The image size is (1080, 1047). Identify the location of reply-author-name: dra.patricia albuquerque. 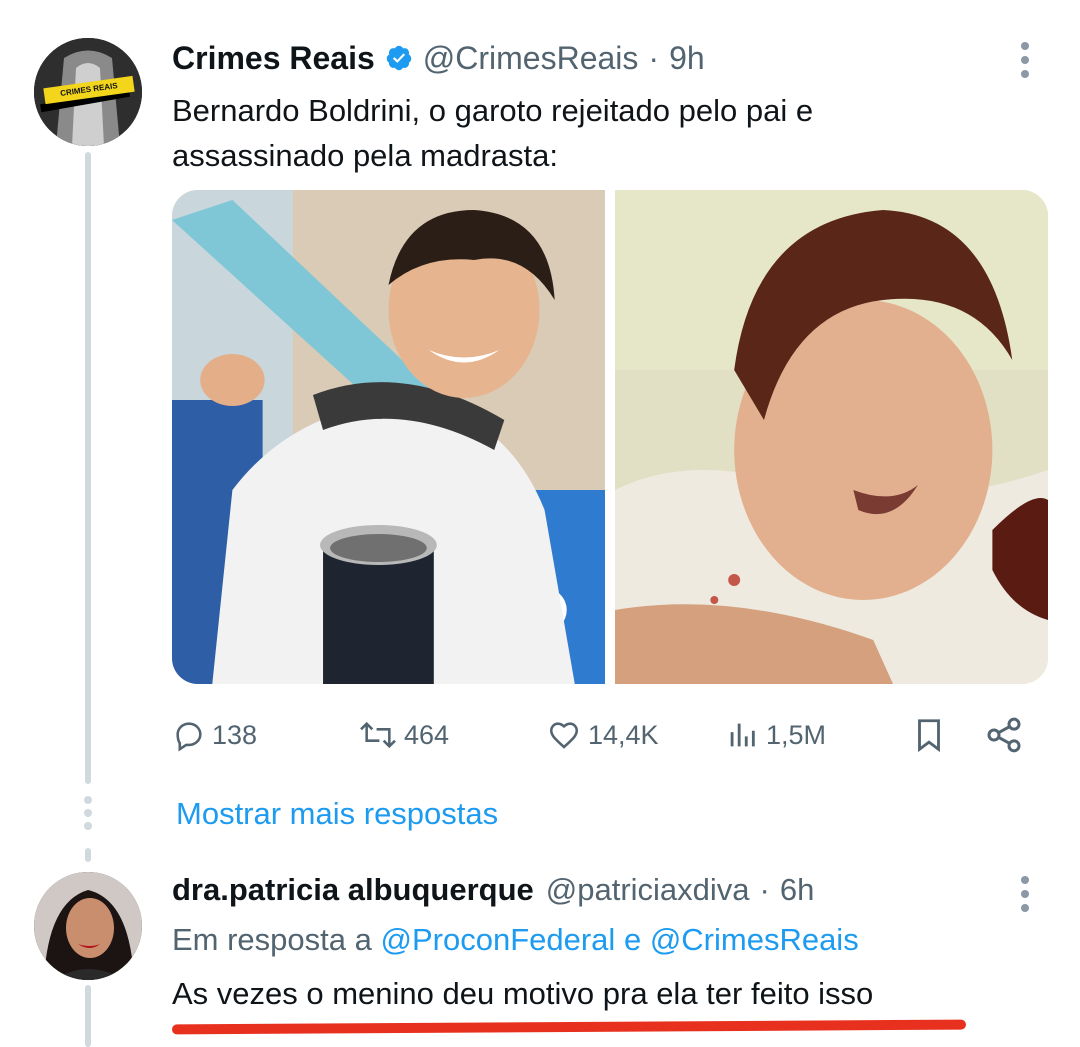
(353, 890).